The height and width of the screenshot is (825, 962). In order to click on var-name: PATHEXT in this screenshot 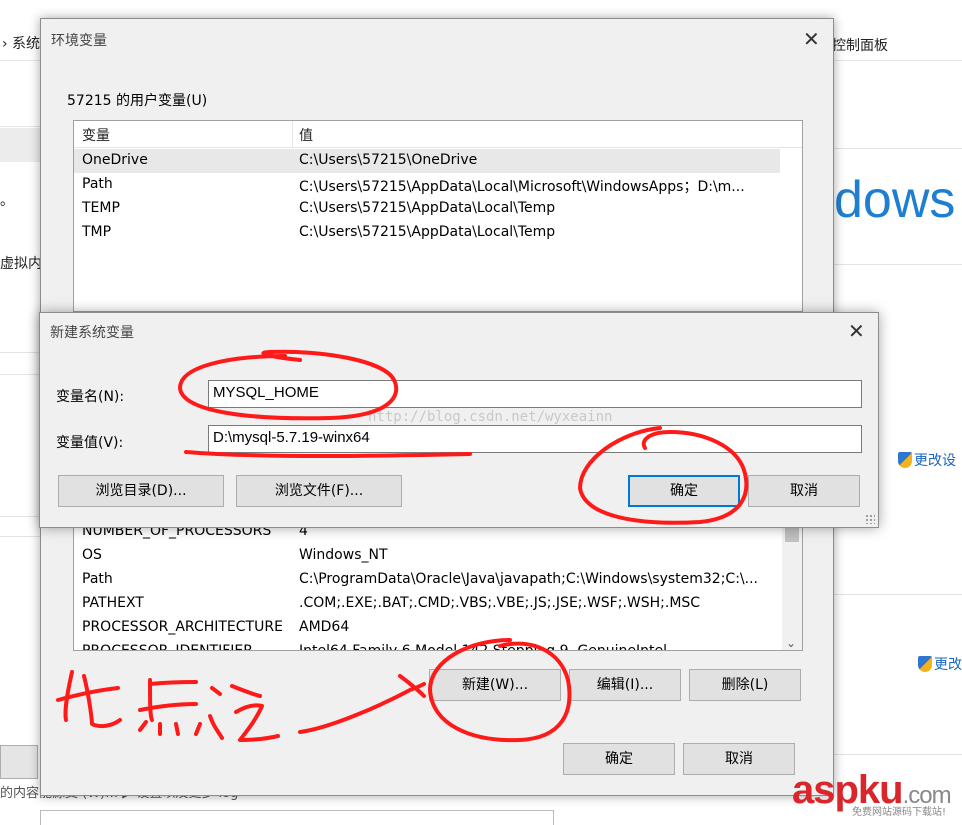, I will do `click(113, 603)`.